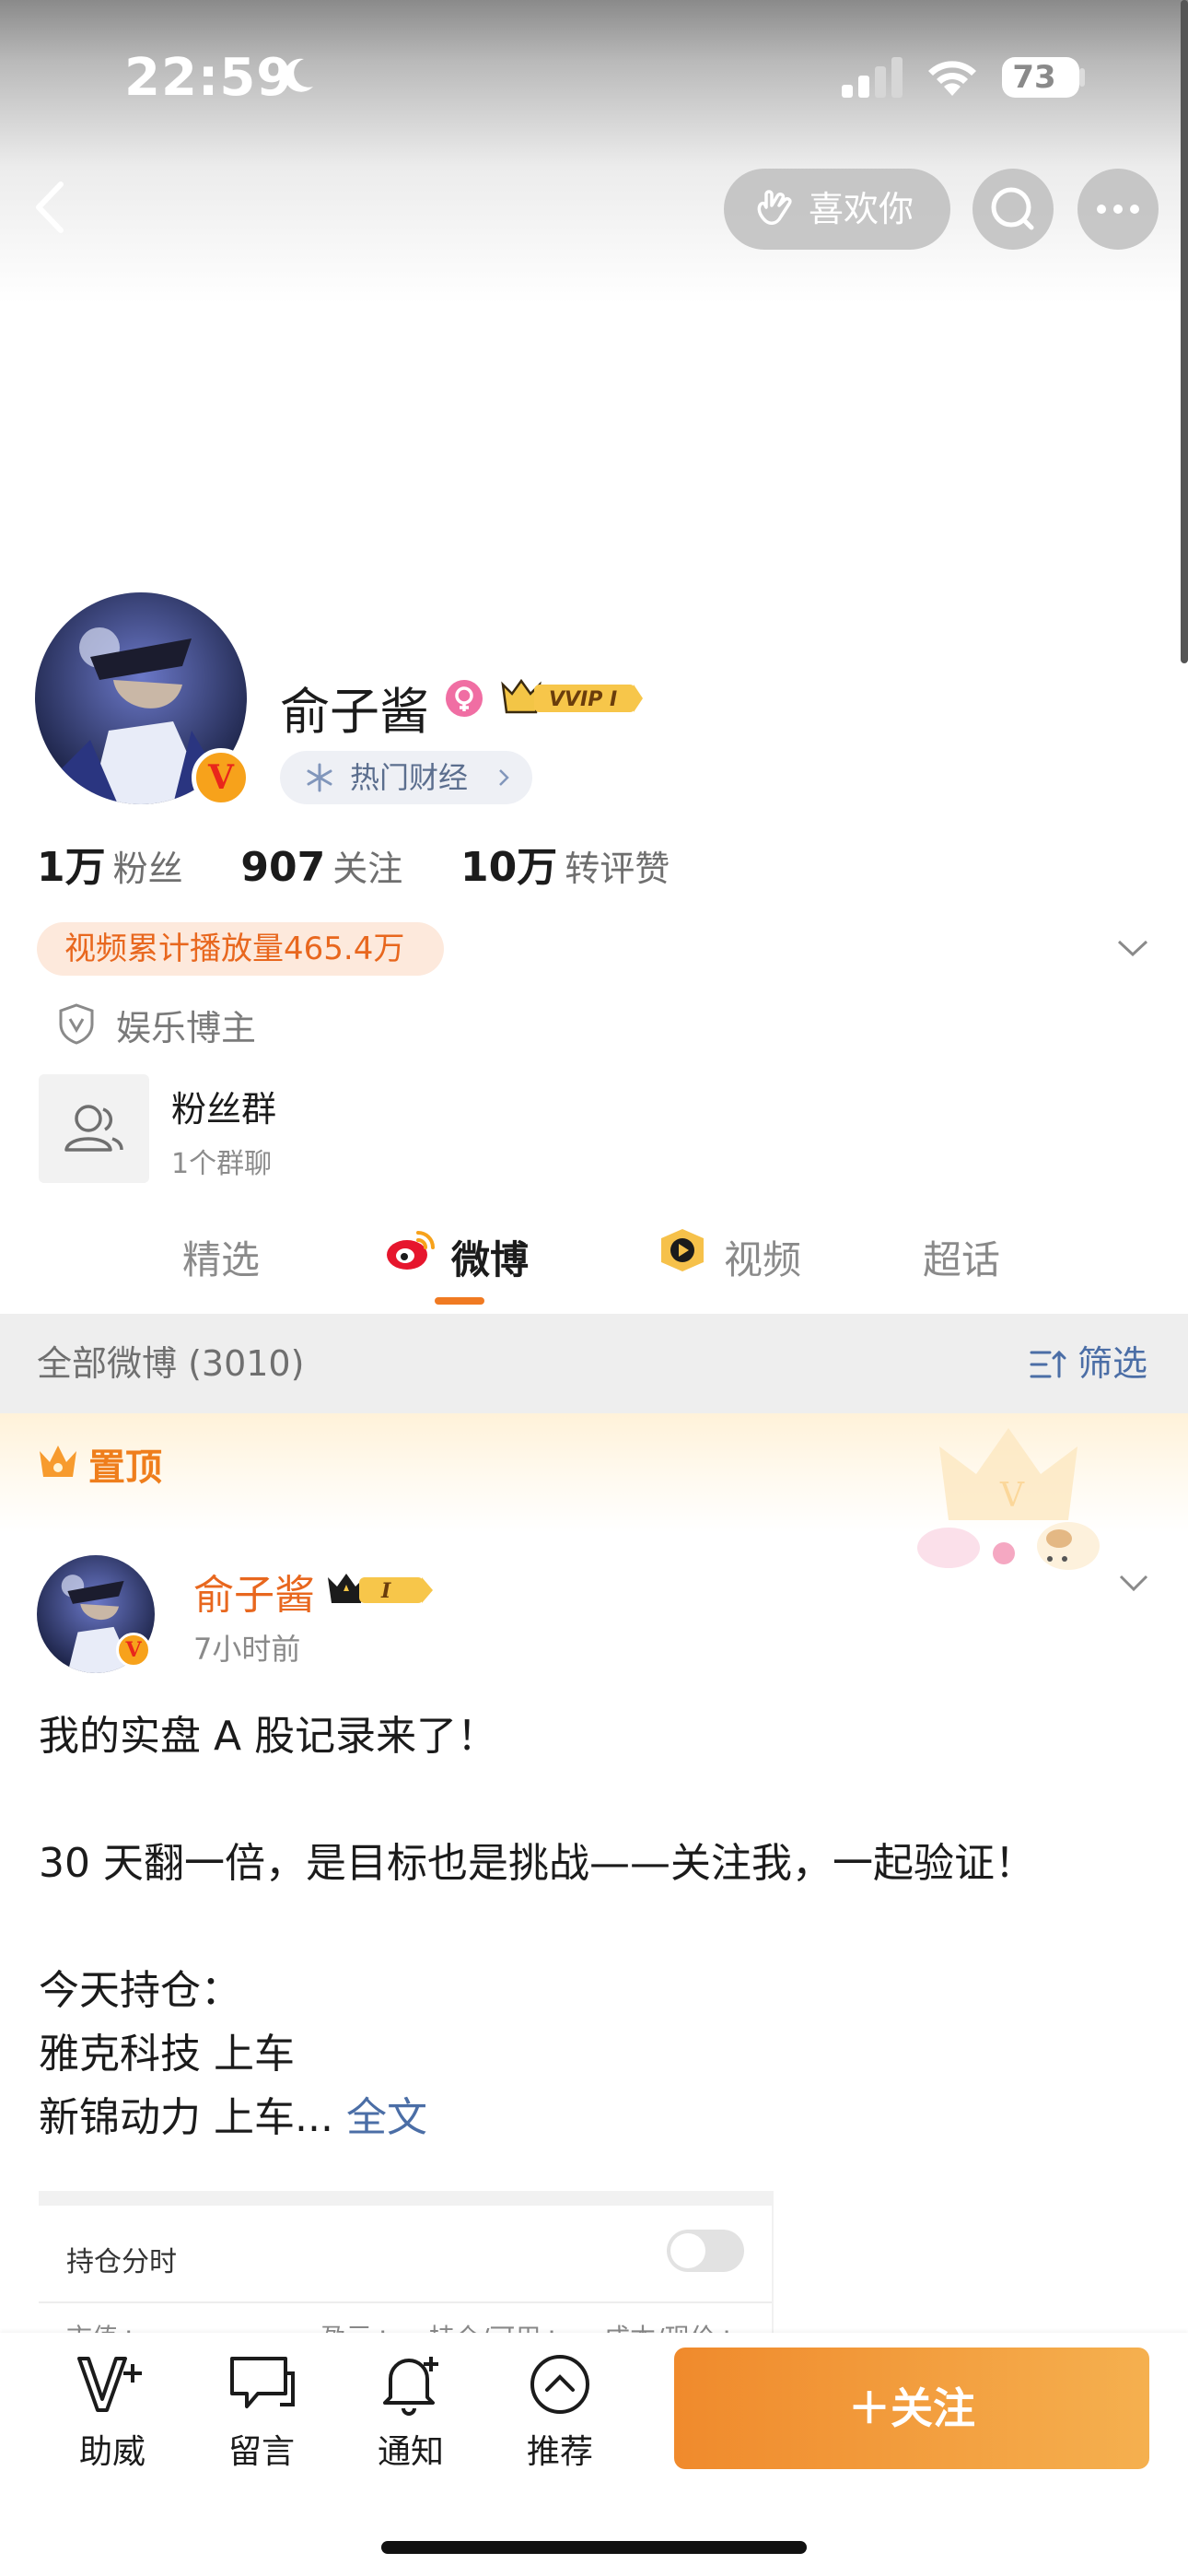 The height and width of the screenshot is (2576, 1188). What do you see at coordinates (282, 867) in the screenshot?
I see `following-count: 907` at bounding box center [282, 867].